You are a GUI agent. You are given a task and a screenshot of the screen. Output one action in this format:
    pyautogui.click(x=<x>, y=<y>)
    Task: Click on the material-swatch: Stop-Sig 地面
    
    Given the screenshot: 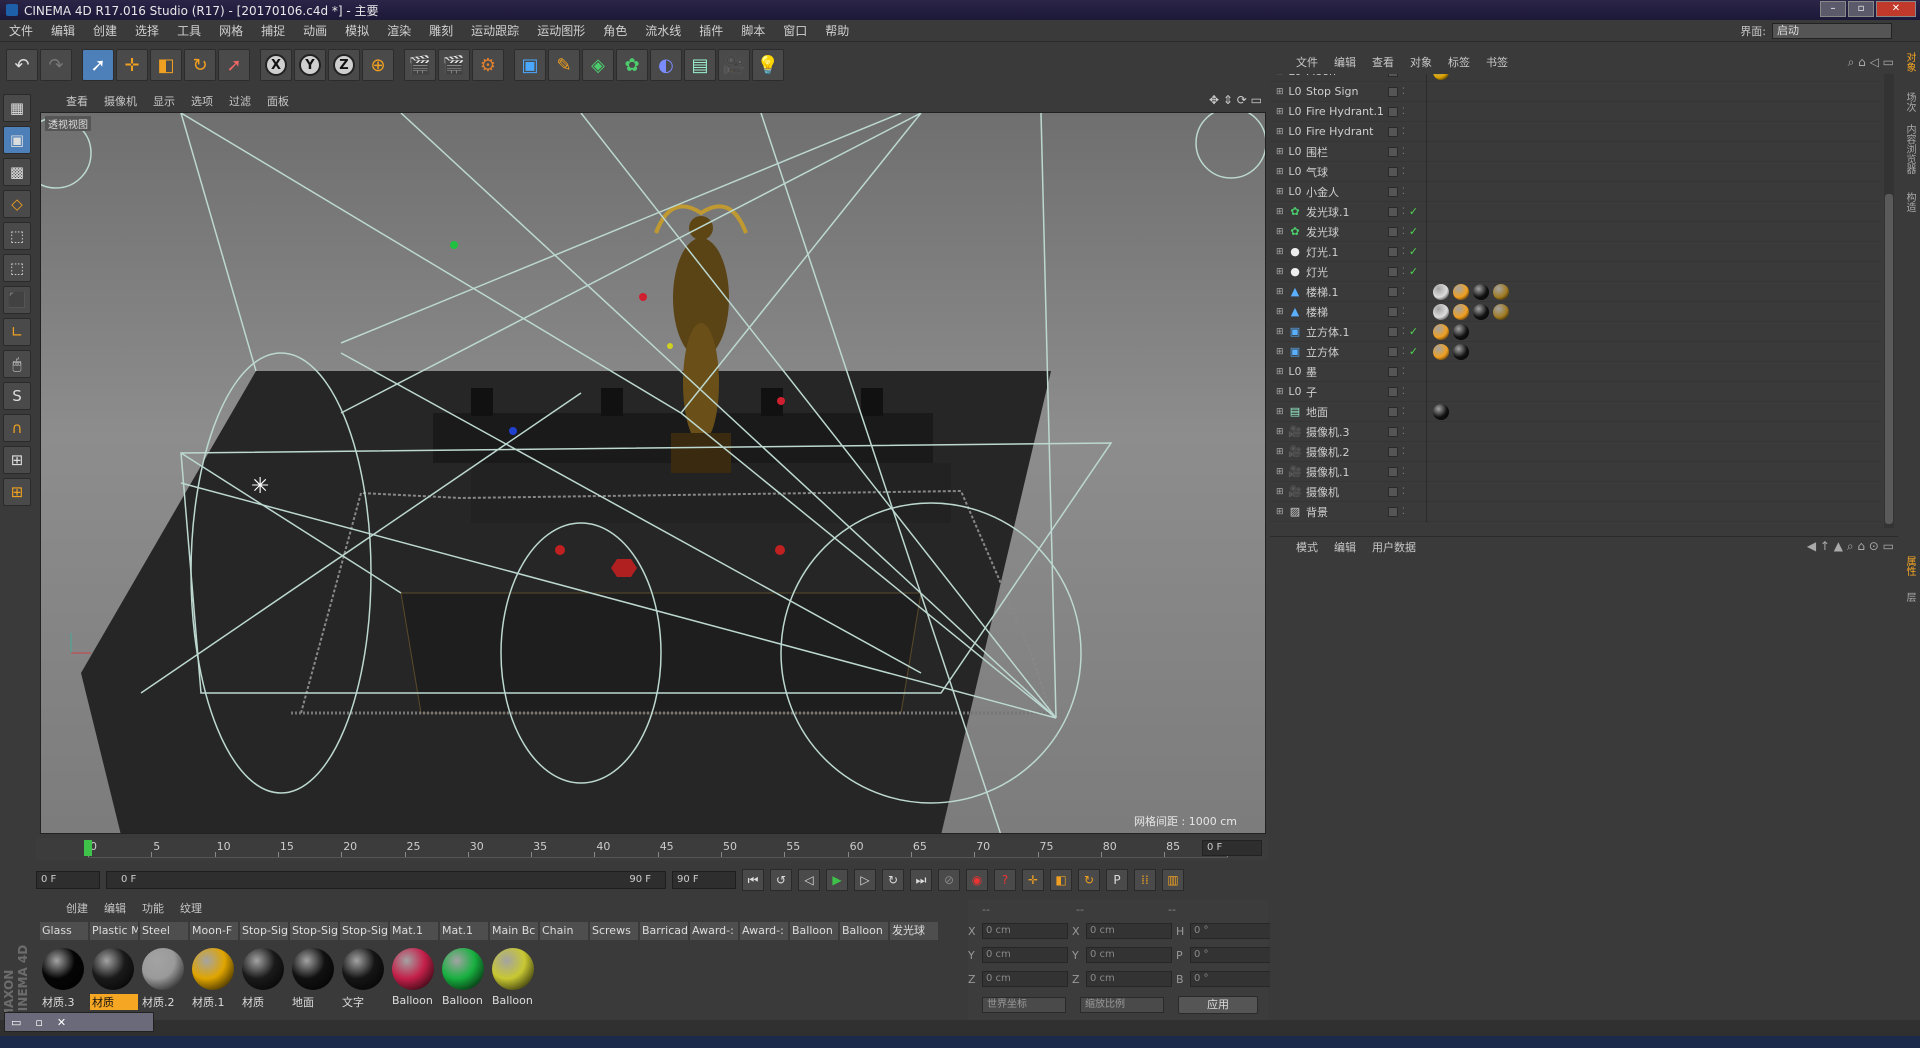 What is the action you would take?
    pyautogui.click(x=314, y=970)
    